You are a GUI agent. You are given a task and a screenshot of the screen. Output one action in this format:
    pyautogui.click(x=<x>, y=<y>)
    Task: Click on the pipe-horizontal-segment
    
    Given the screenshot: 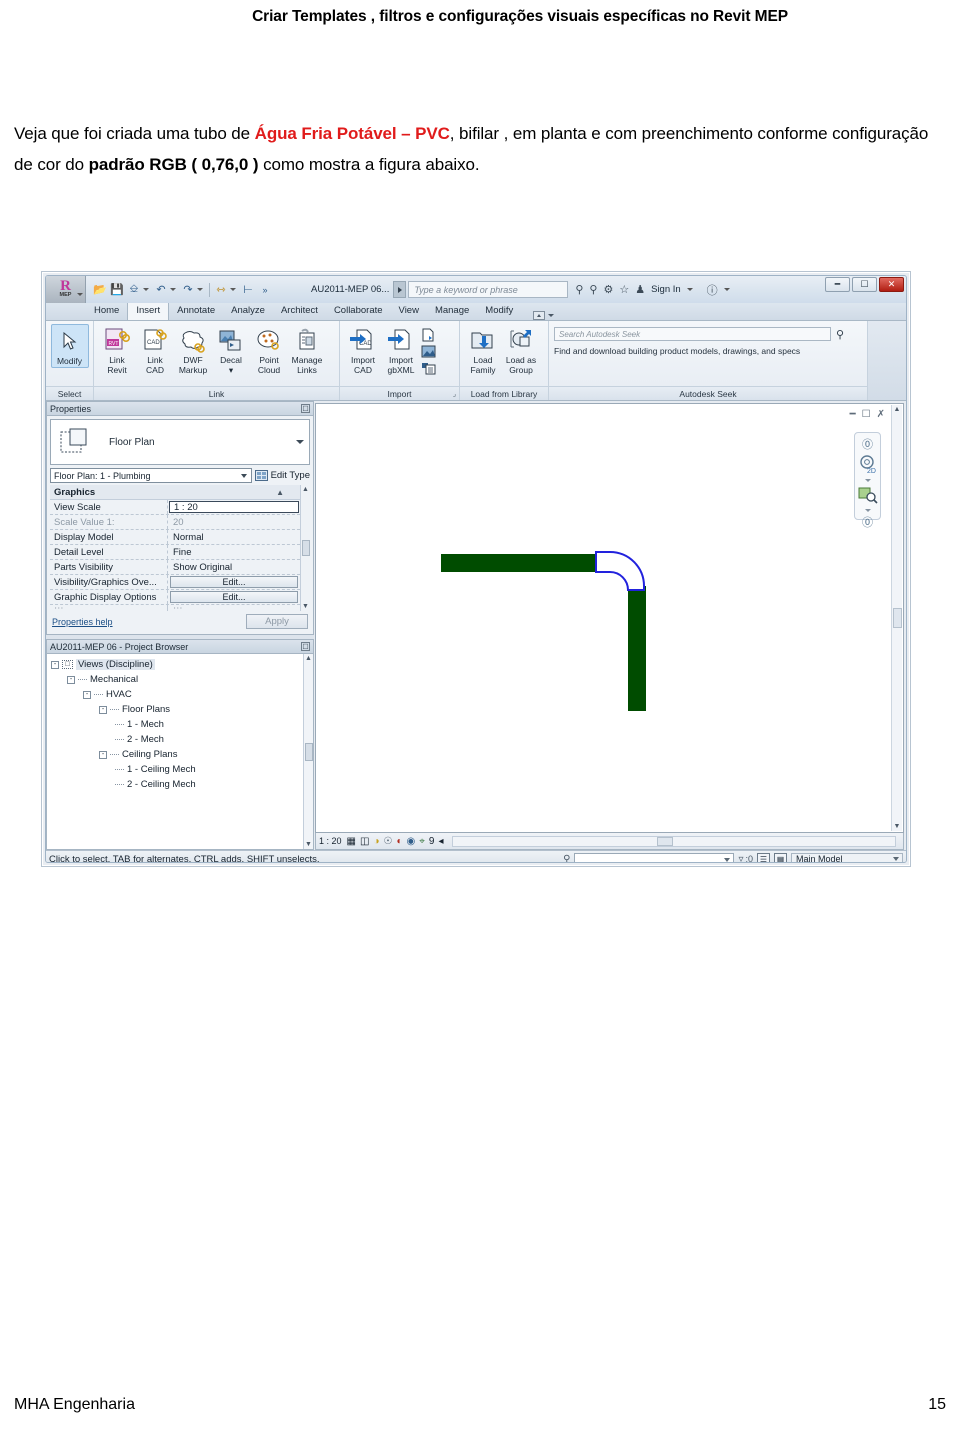 What is the action you would take?
    pyautogui.click(x=518, y=563)
    